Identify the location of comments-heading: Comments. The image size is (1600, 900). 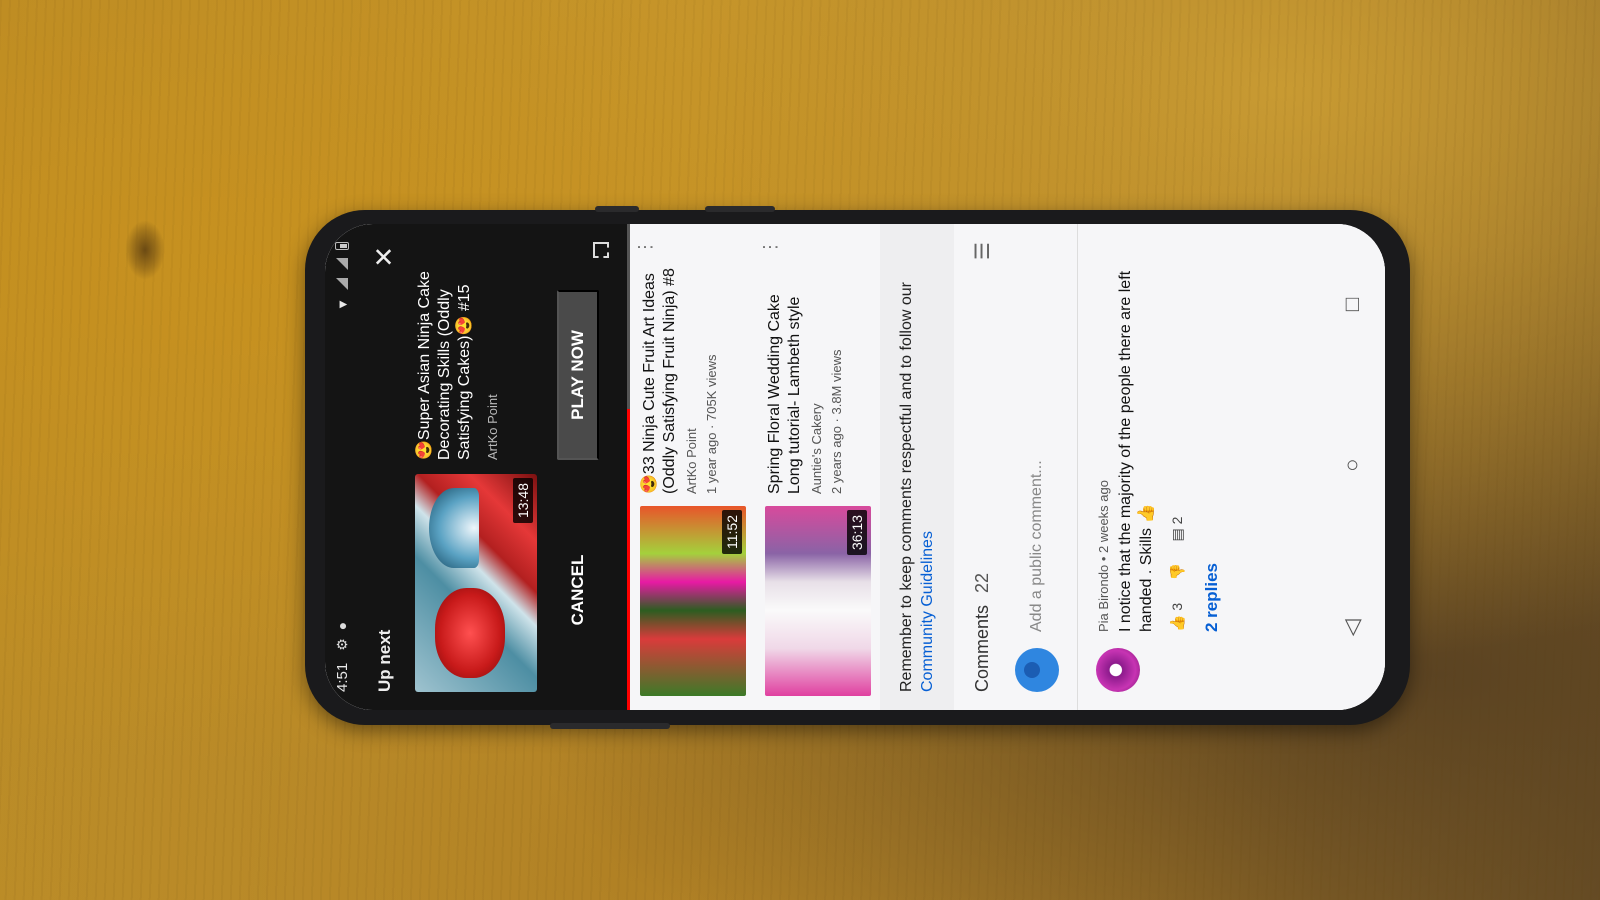
(982, 648).